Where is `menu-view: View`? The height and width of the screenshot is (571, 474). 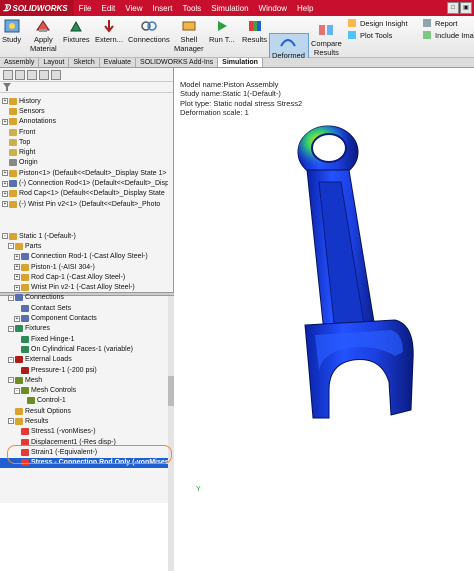
menu-view: View is located at coordinates (133, 8).